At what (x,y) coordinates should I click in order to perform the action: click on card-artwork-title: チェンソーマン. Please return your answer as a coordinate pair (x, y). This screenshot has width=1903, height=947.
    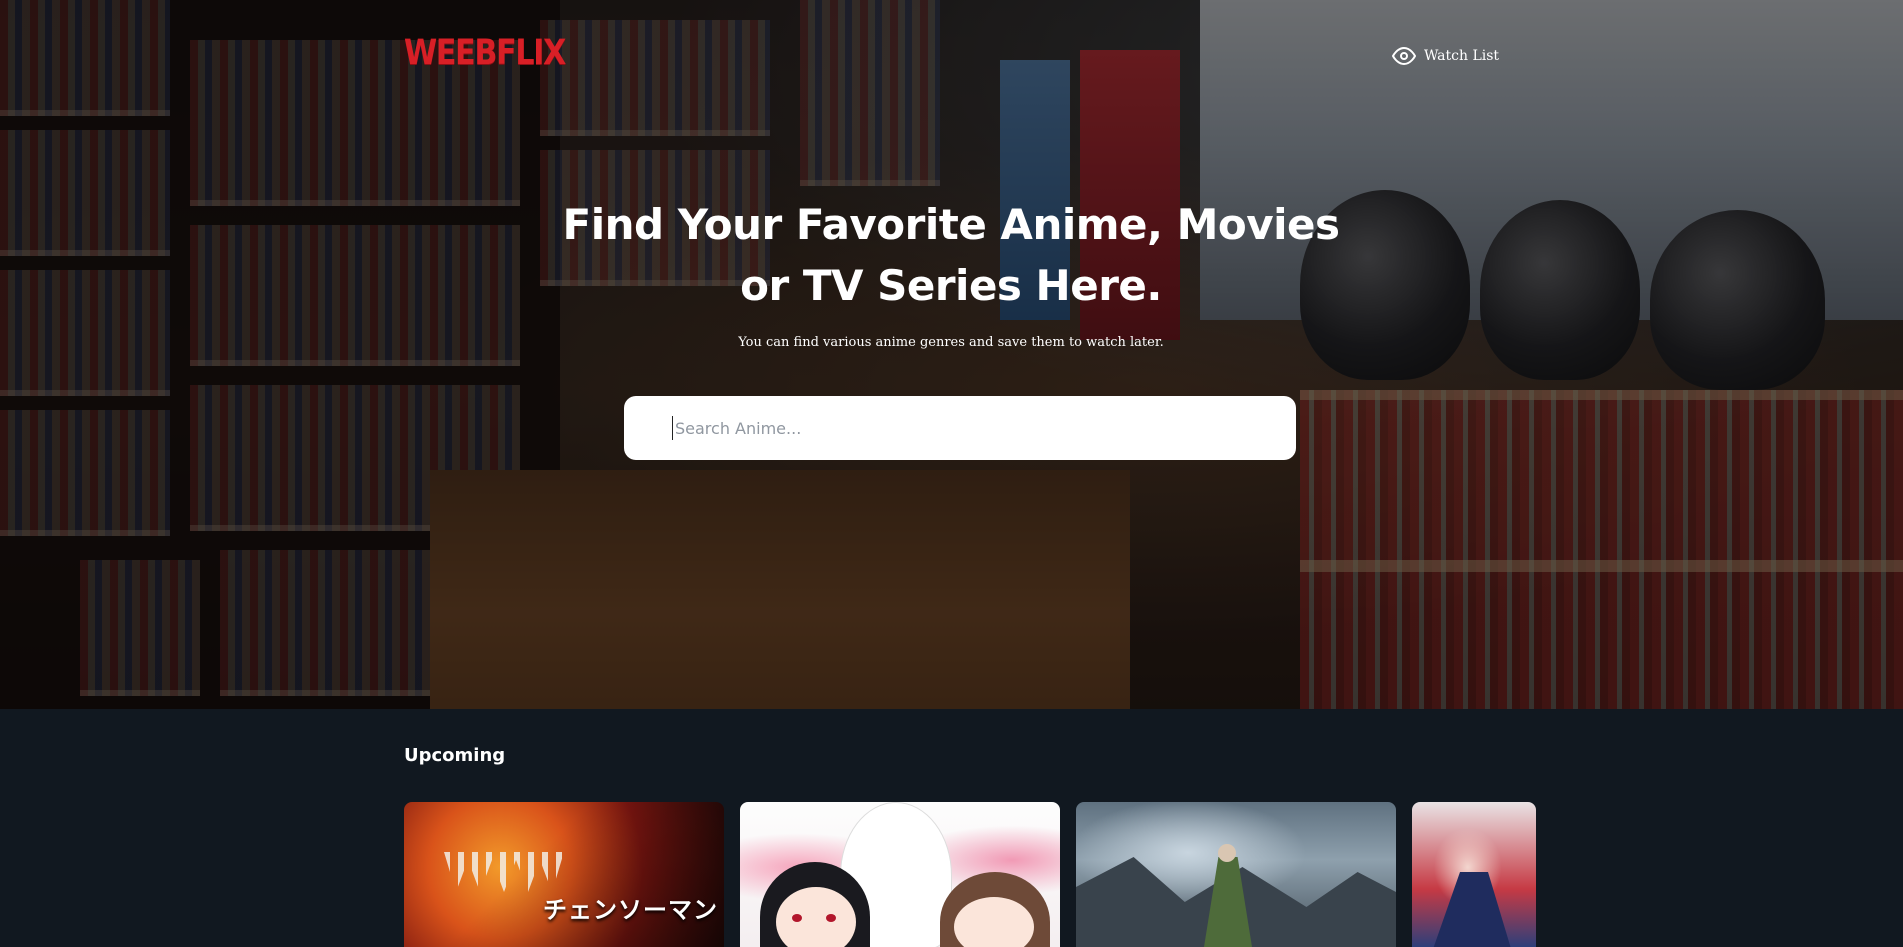
    Looking at the image, I should click on (630, 910).